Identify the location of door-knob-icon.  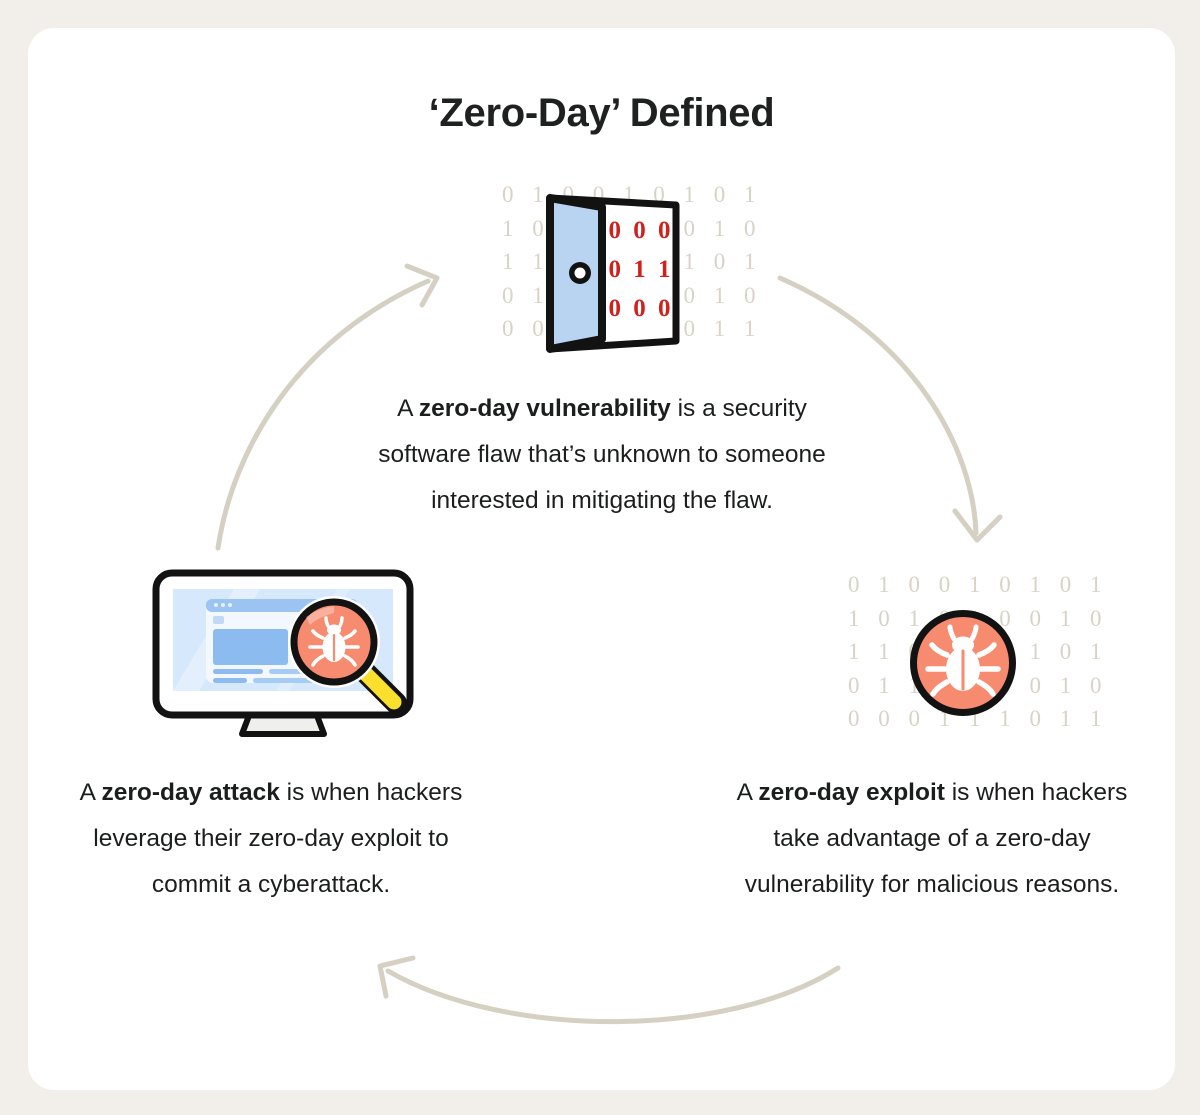
(580, 273).